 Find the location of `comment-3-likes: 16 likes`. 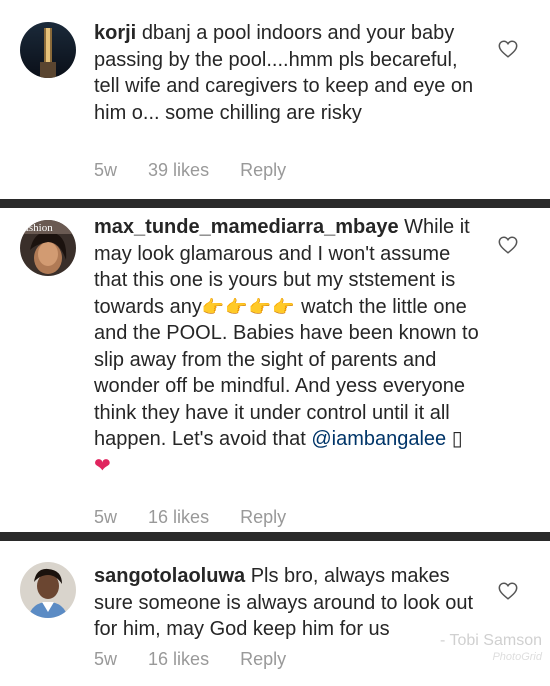

comment-3-likes: 16 likes is located at coordinates (178, 659).